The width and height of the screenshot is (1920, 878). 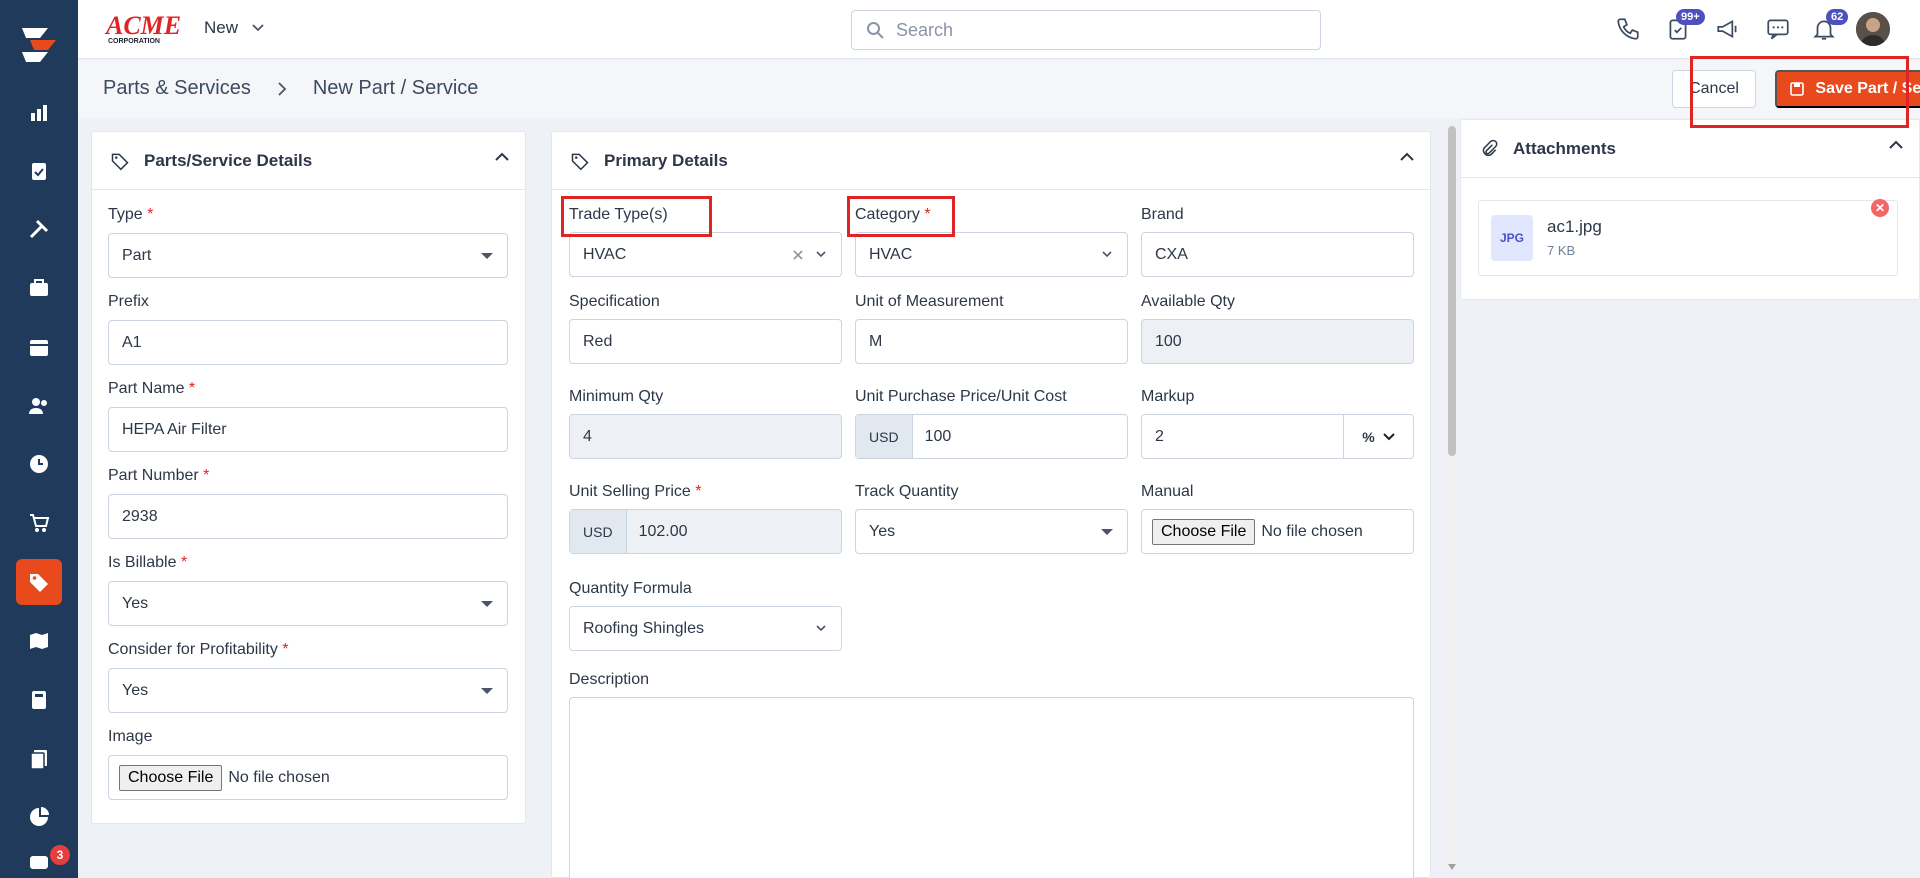 What do you see at coordinates (1574, 226) in the screenshot?
I see `attachment-name: ac1.jpg` at bounding box center [1574, 226].